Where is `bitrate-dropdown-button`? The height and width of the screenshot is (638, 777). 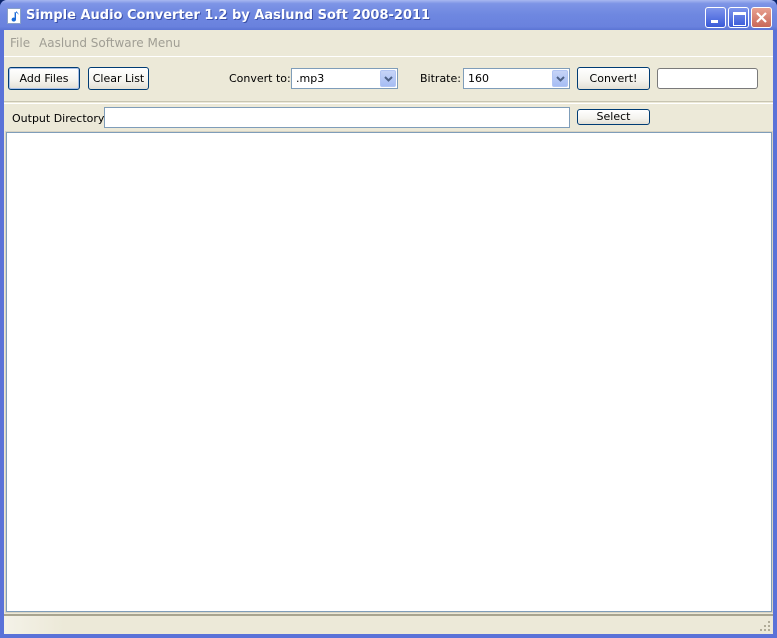
bitrate-dropdown-button is located at coordinates (560, 78).